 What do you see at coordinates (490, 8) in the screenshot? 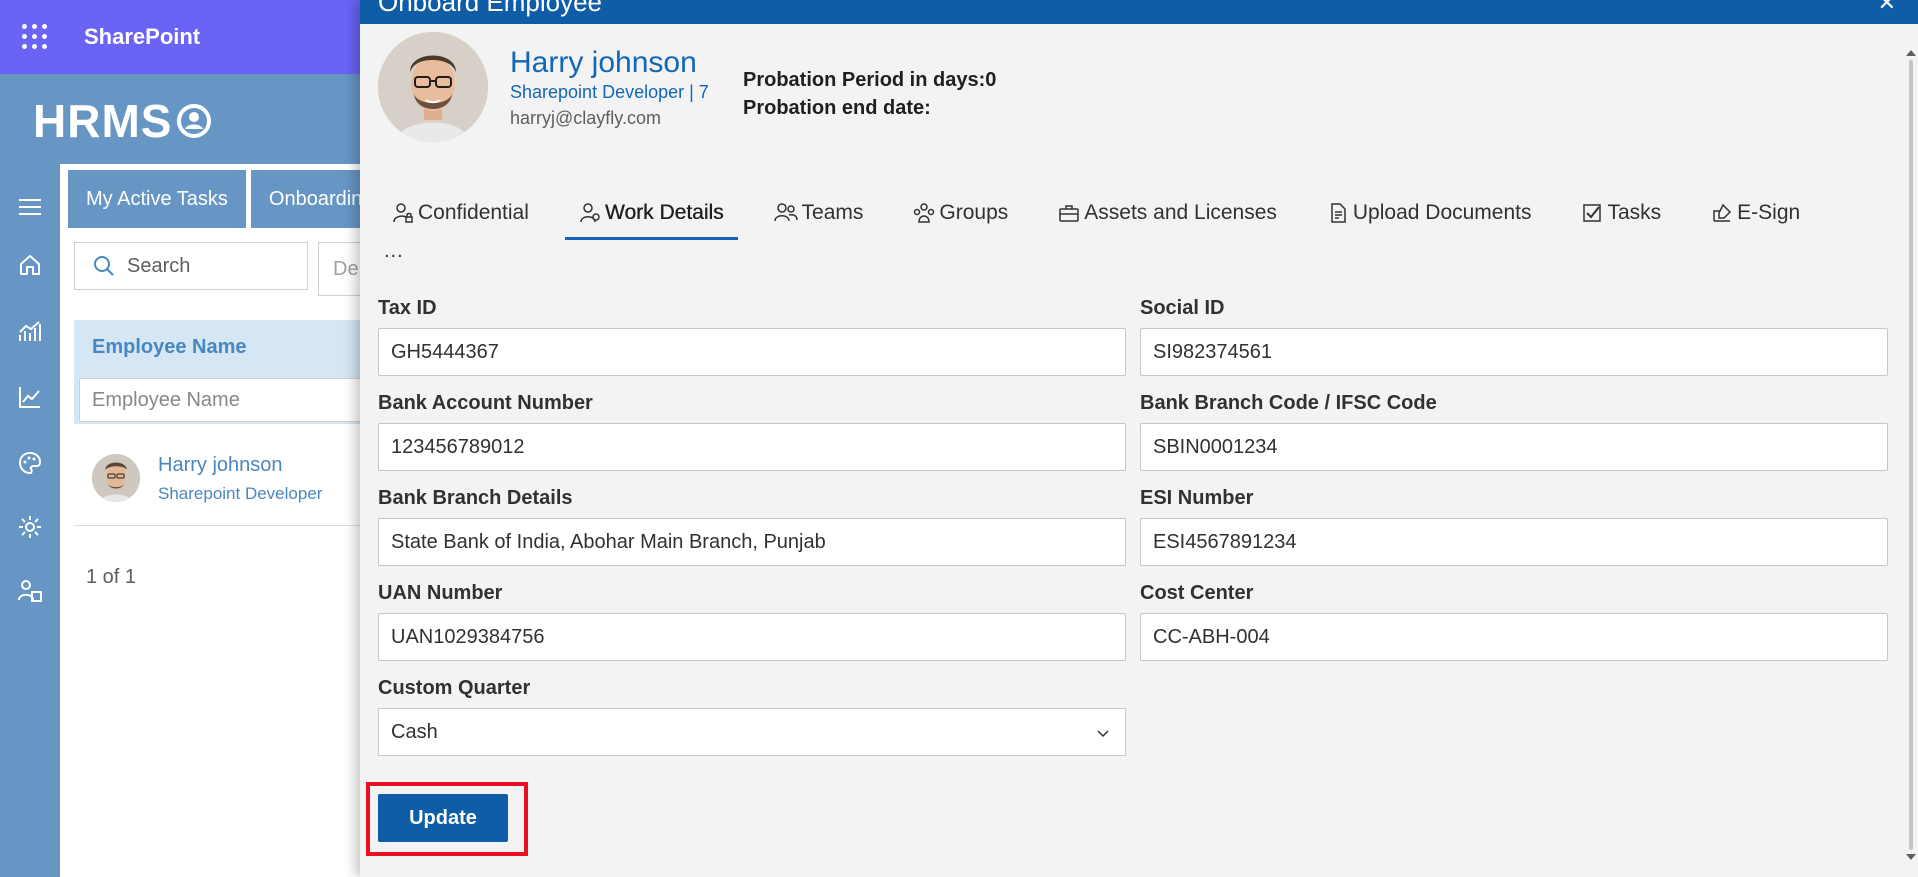
I see `panel-title: Onboard Employee` at bounding box center [490, 8].